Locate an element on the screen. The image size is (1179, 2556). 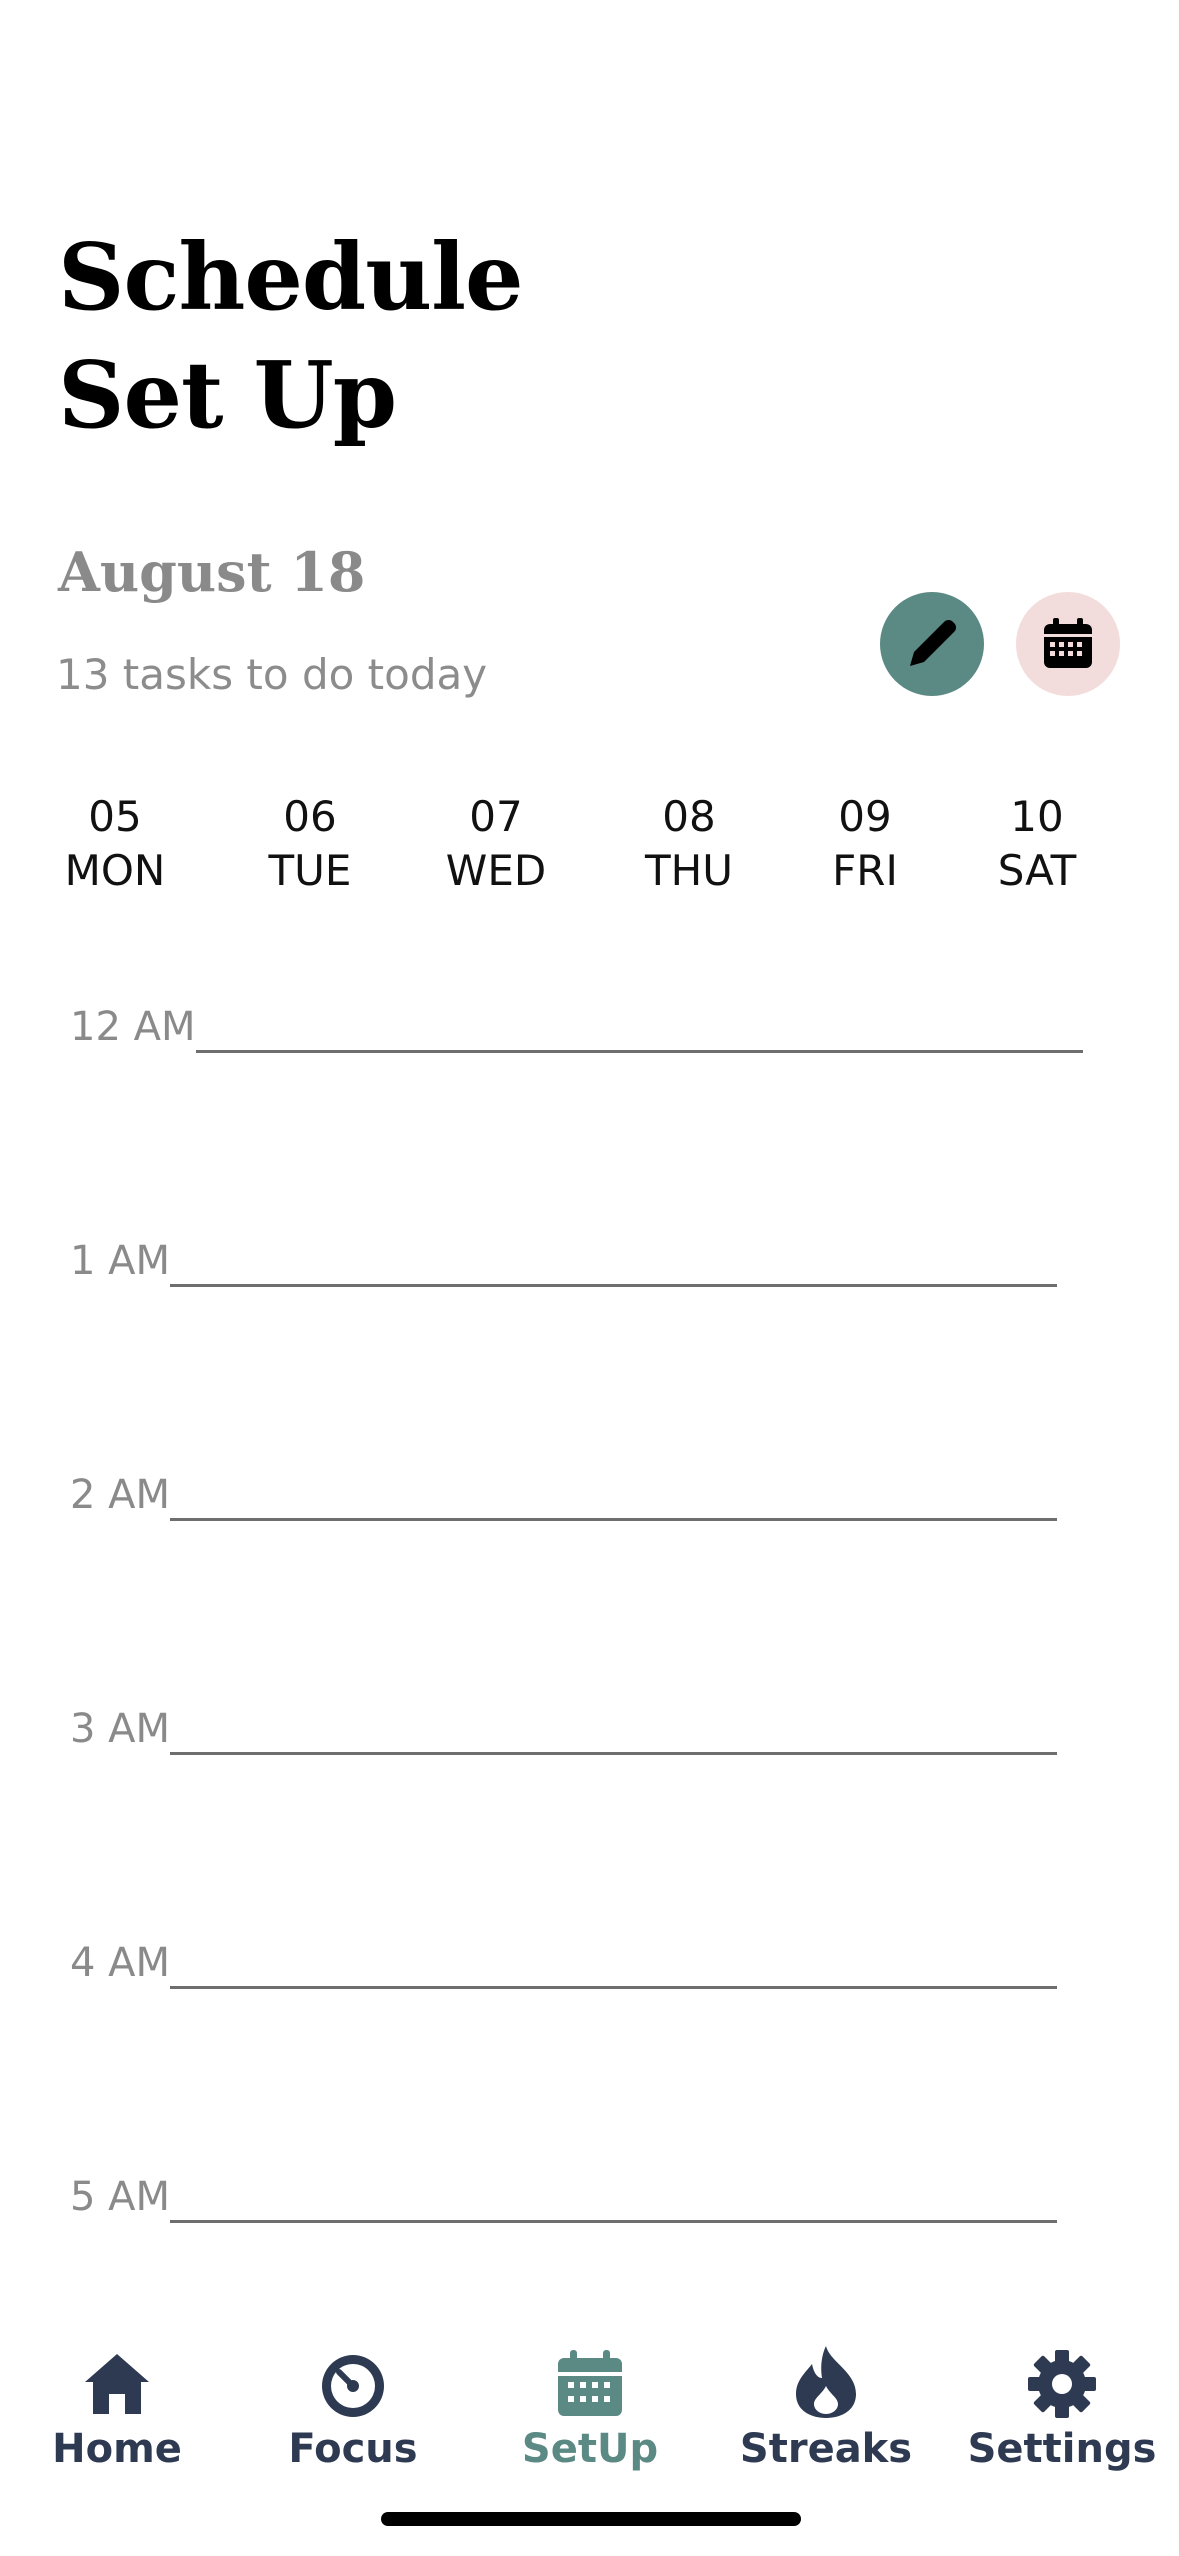
home-indicator is located at coordinates (591, 2519).